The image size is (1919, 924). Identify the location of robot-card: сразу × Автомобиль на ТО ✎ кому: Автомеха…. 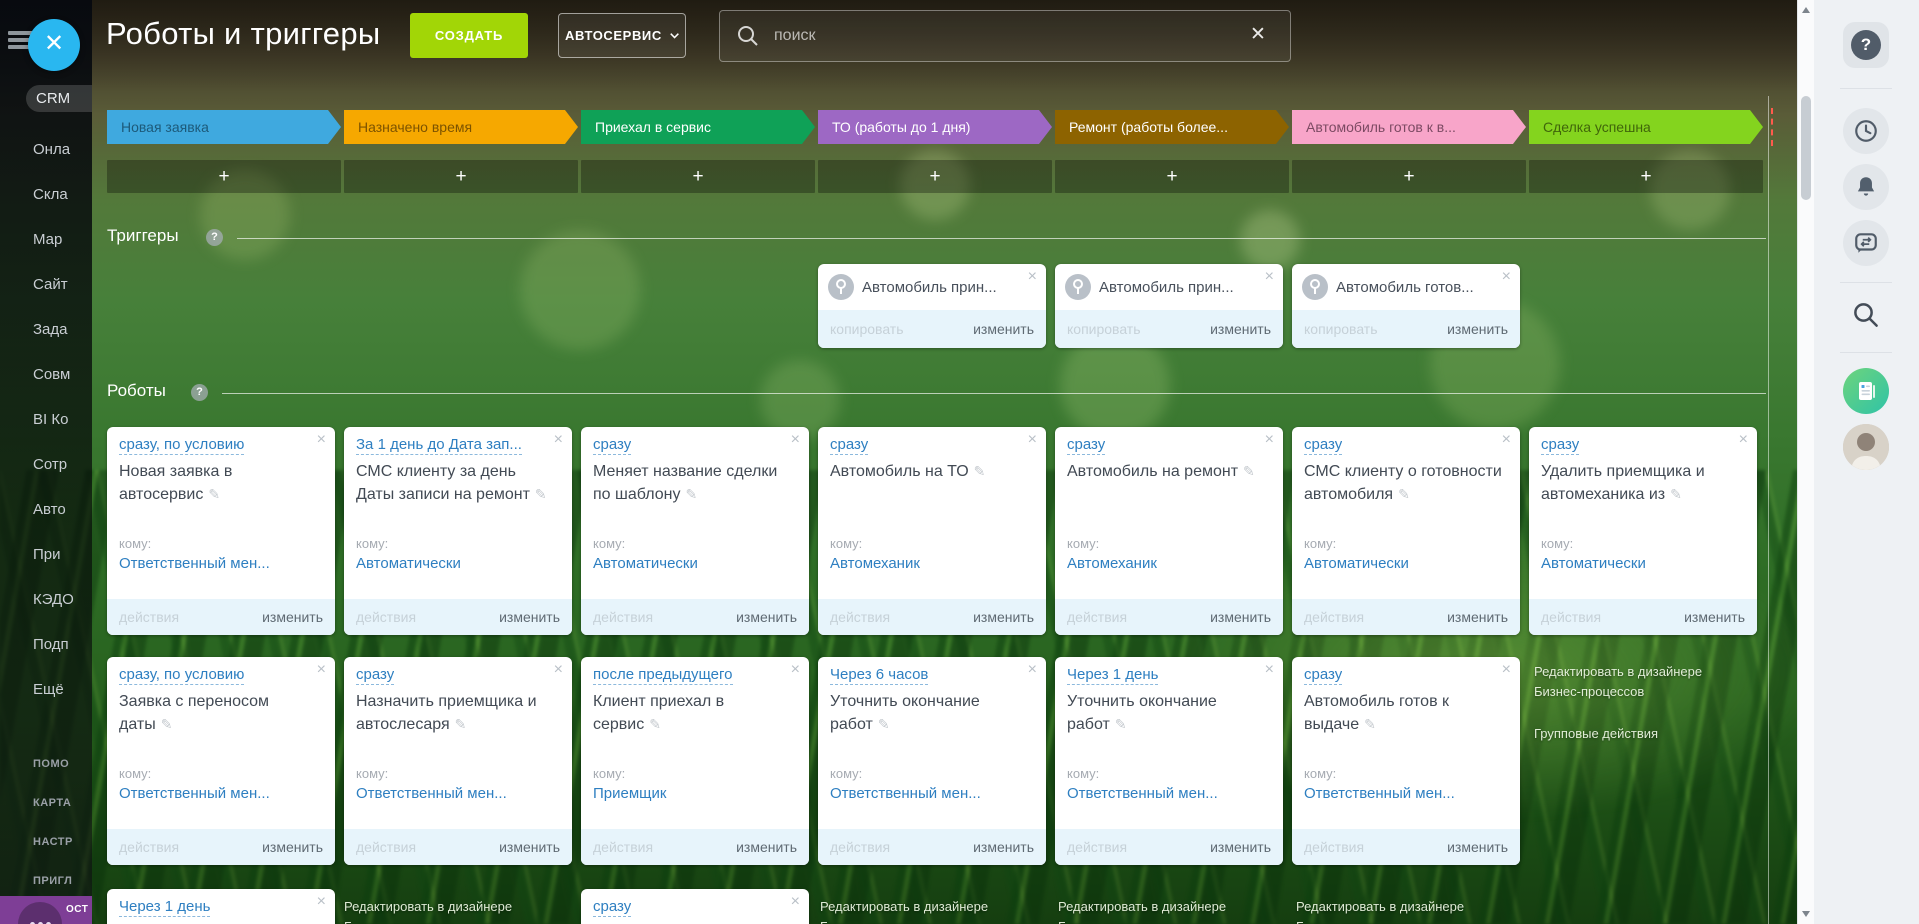
(932, 531).